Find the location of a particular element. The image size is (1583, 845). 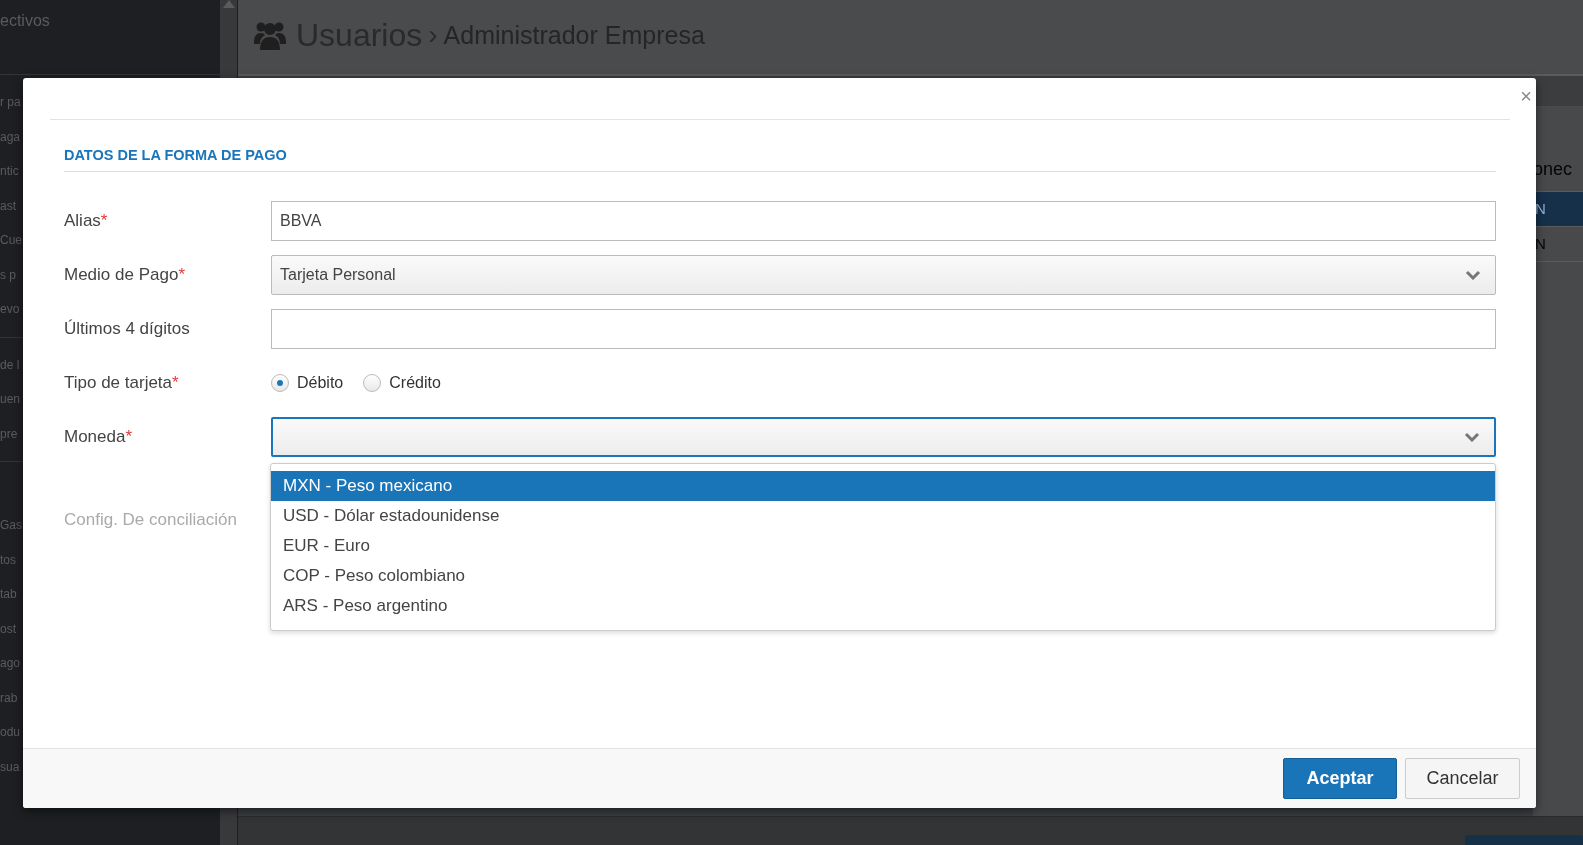

sidebar-item: ago is located at coordinates (10, 663).